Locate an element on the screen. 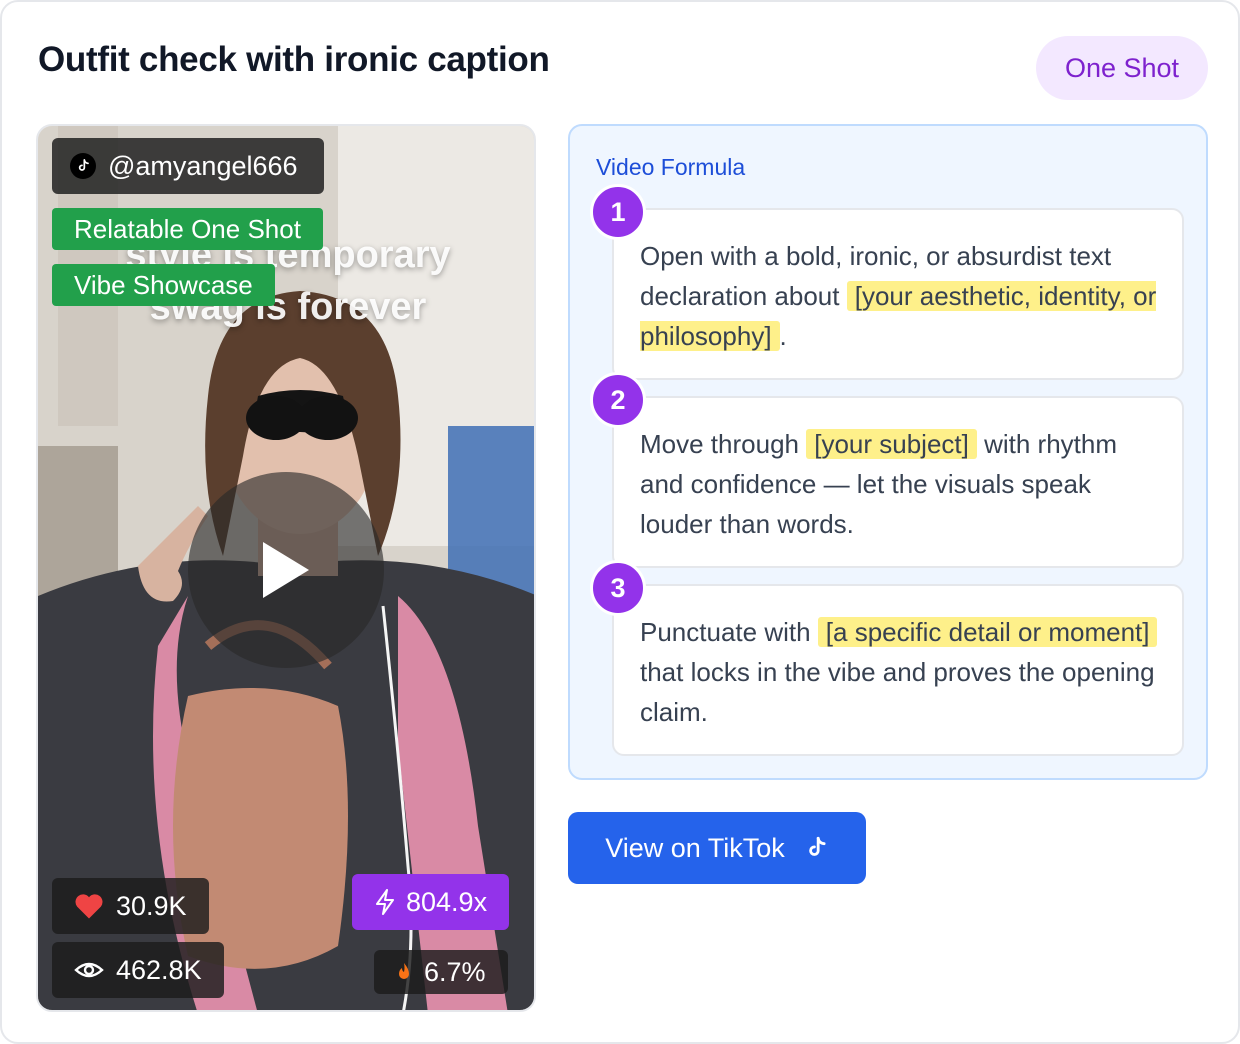 This screenshot has width=1240, height=1044. view-on-tiktok-label: View on TikTok is located at coordinates (695, 847).